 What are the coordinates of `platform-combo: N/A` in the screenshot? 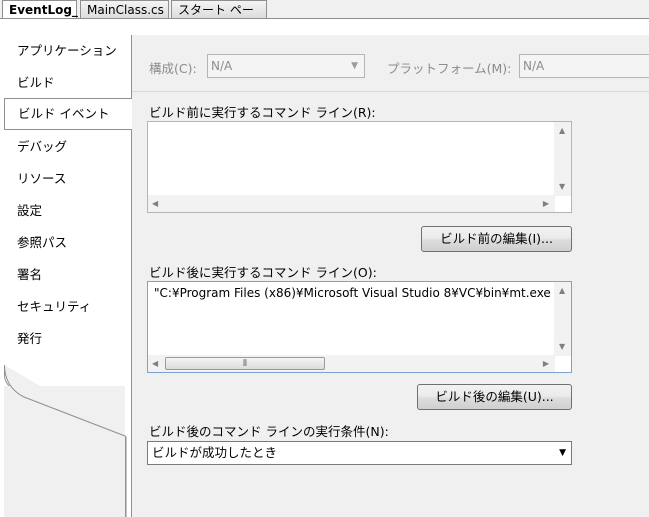 It's located at (584, 66).